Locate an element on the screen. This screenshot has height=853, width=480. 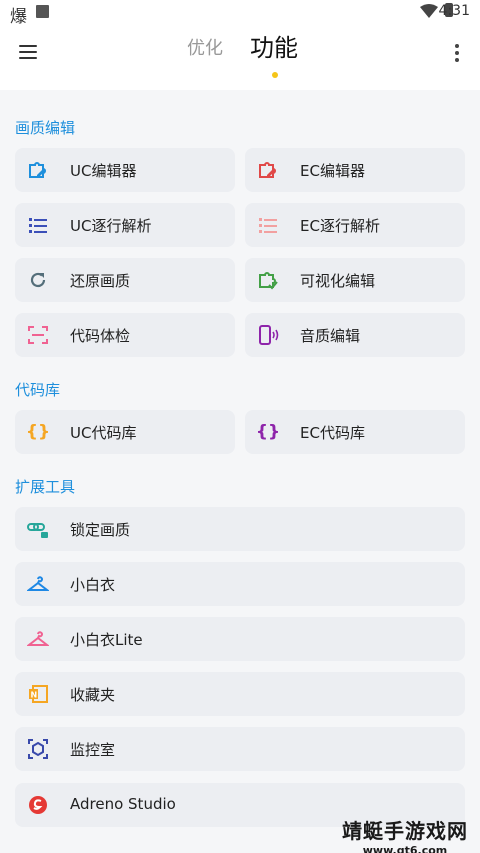
svg-text: N is located at coordinates (34, 695).